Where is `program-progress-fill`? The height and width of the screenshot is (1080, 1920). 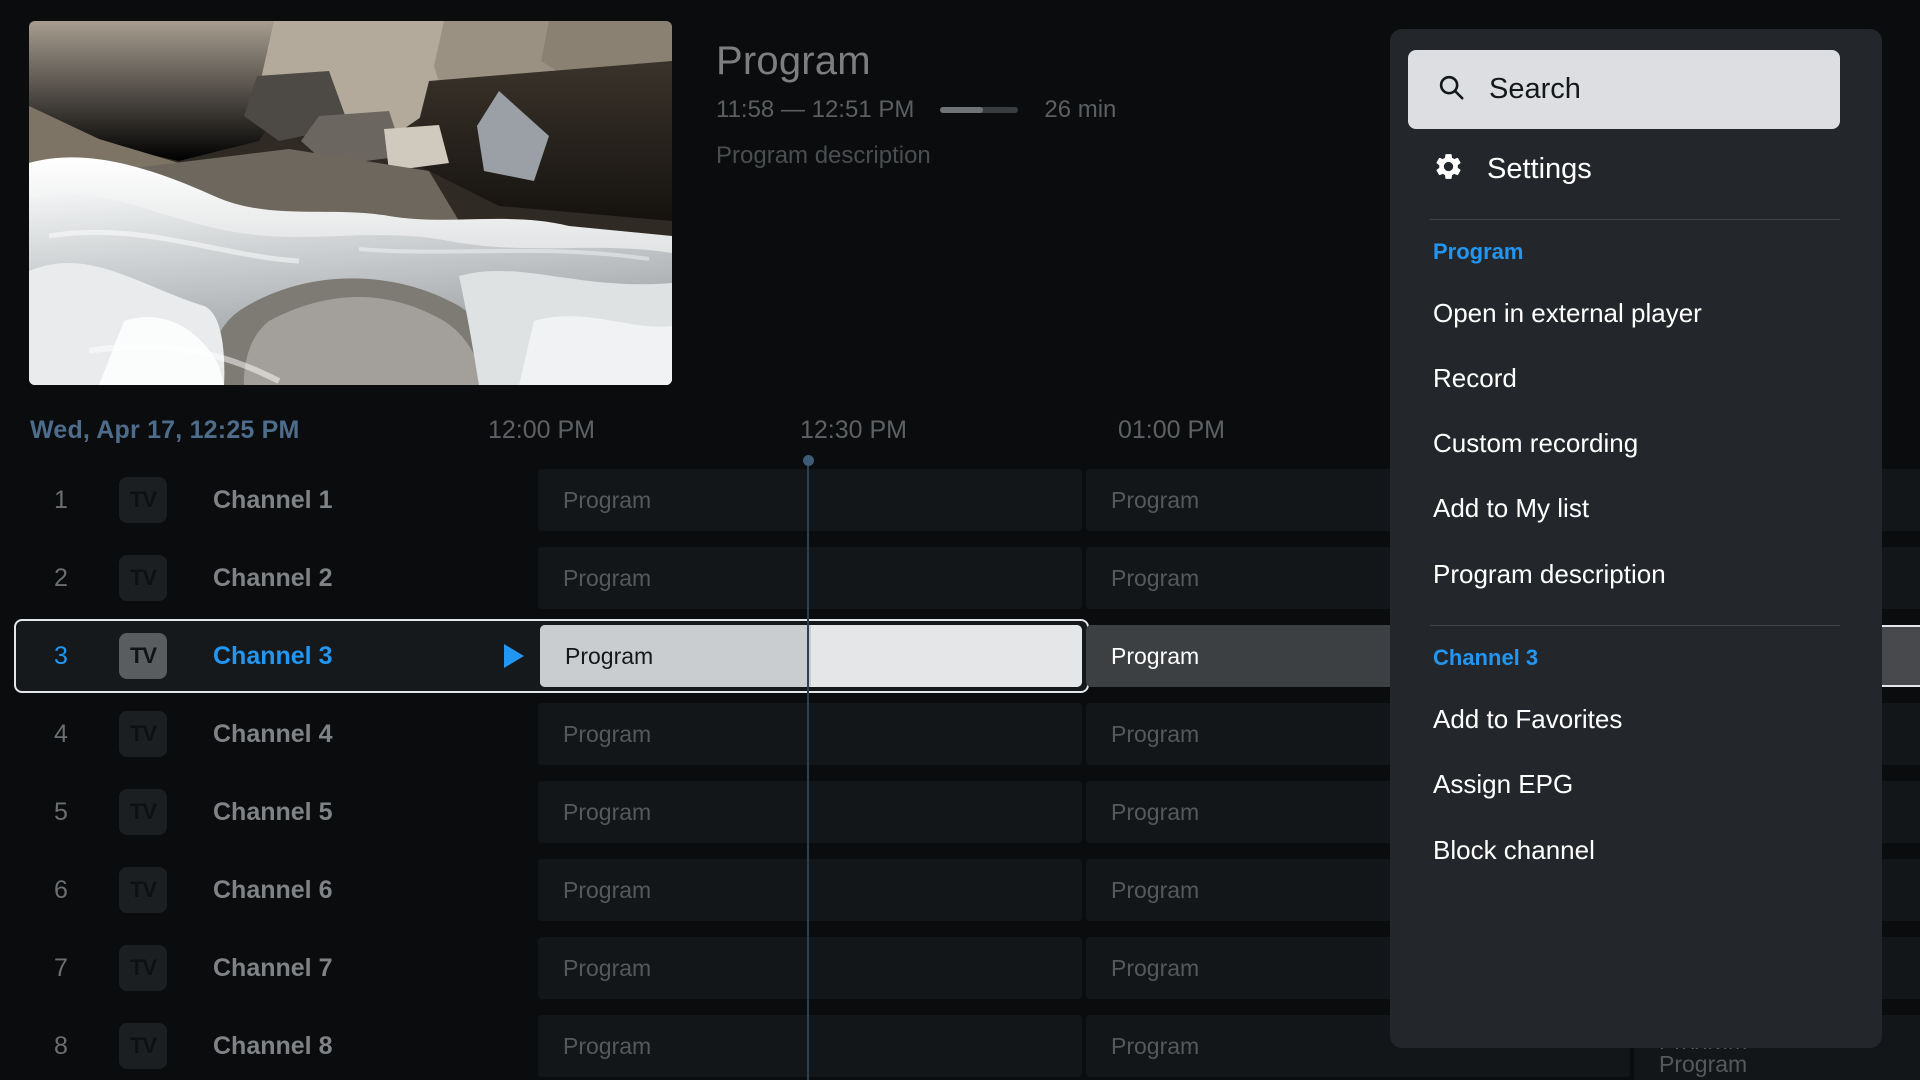 program-progress-fill is located at coordinates (962, 110).